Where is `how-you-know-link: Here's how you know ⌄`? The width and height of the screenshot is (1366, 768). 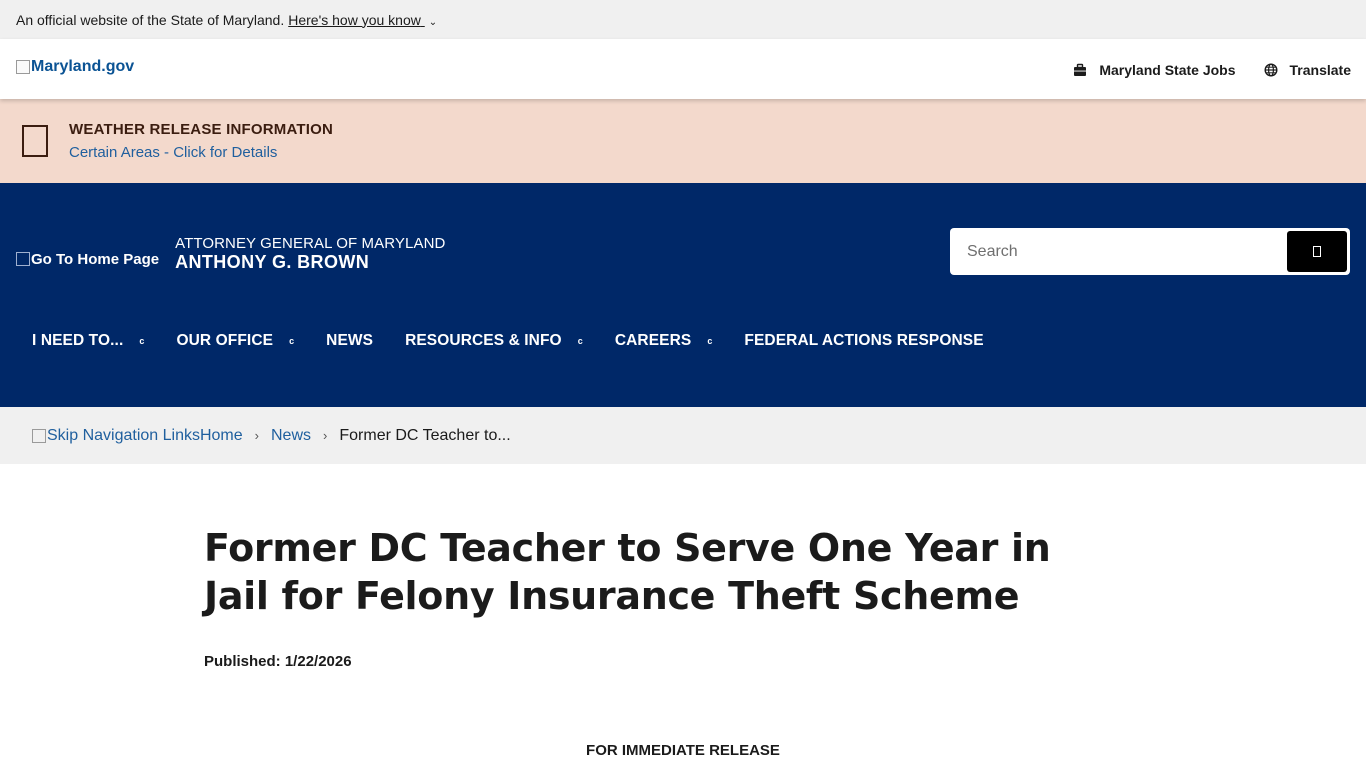
how-you-know-link: Here's how you know ⌄ is located at coordinates (362, 20).